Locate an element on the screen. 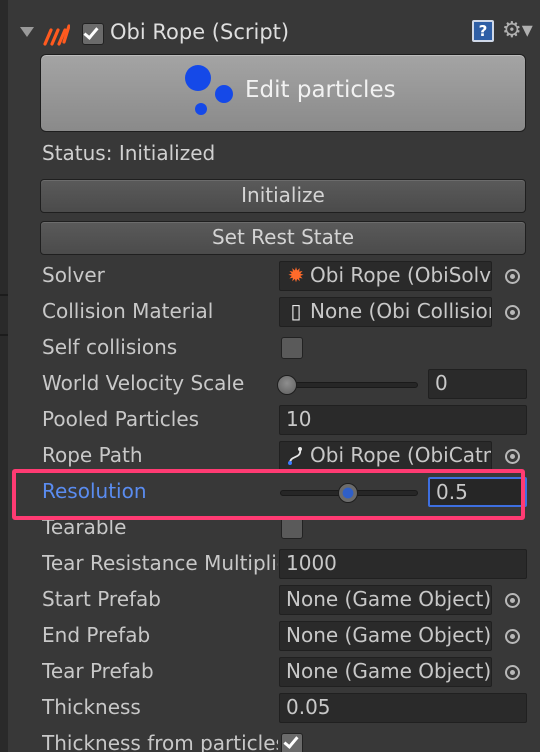 The height and width of the screenshot is (752, 540). pooled-particles-row: Pooled Particles 10 is located at coordinates (270, 421).